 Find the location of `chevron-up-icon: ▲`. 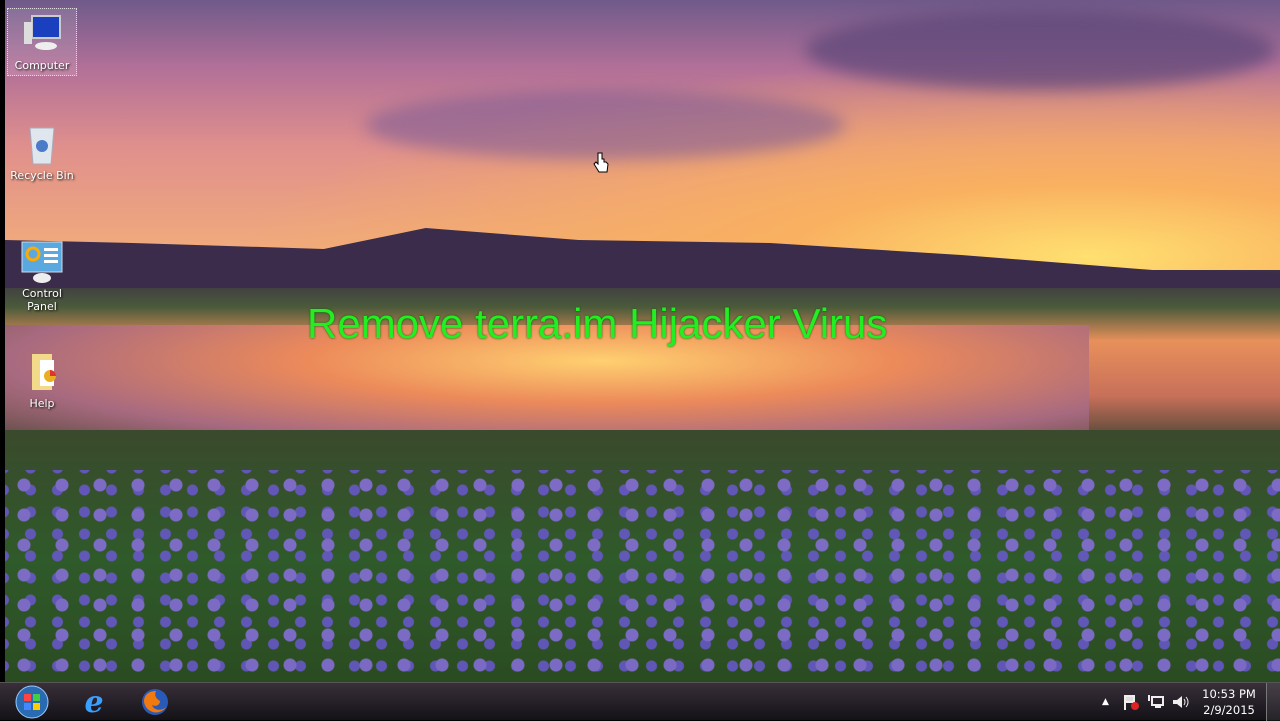

chevron-up-icon: ▲ is located at coordinates (1105, 702).